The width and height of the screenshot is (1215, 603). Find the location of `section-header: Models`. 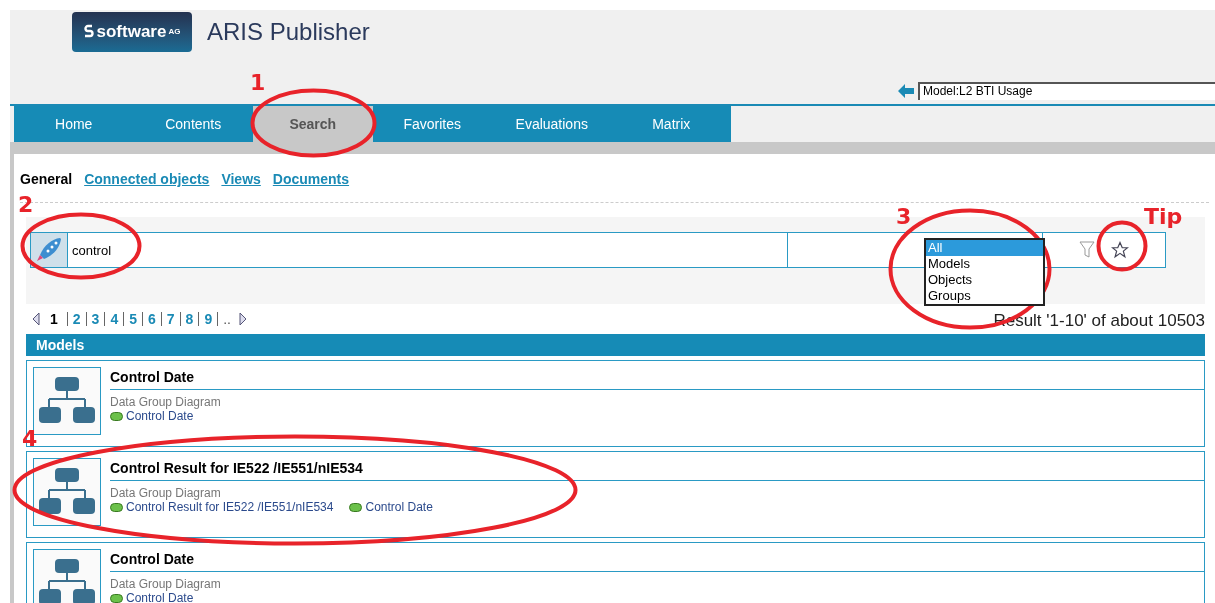

section-header: Models is located at coordinates (615, 345).